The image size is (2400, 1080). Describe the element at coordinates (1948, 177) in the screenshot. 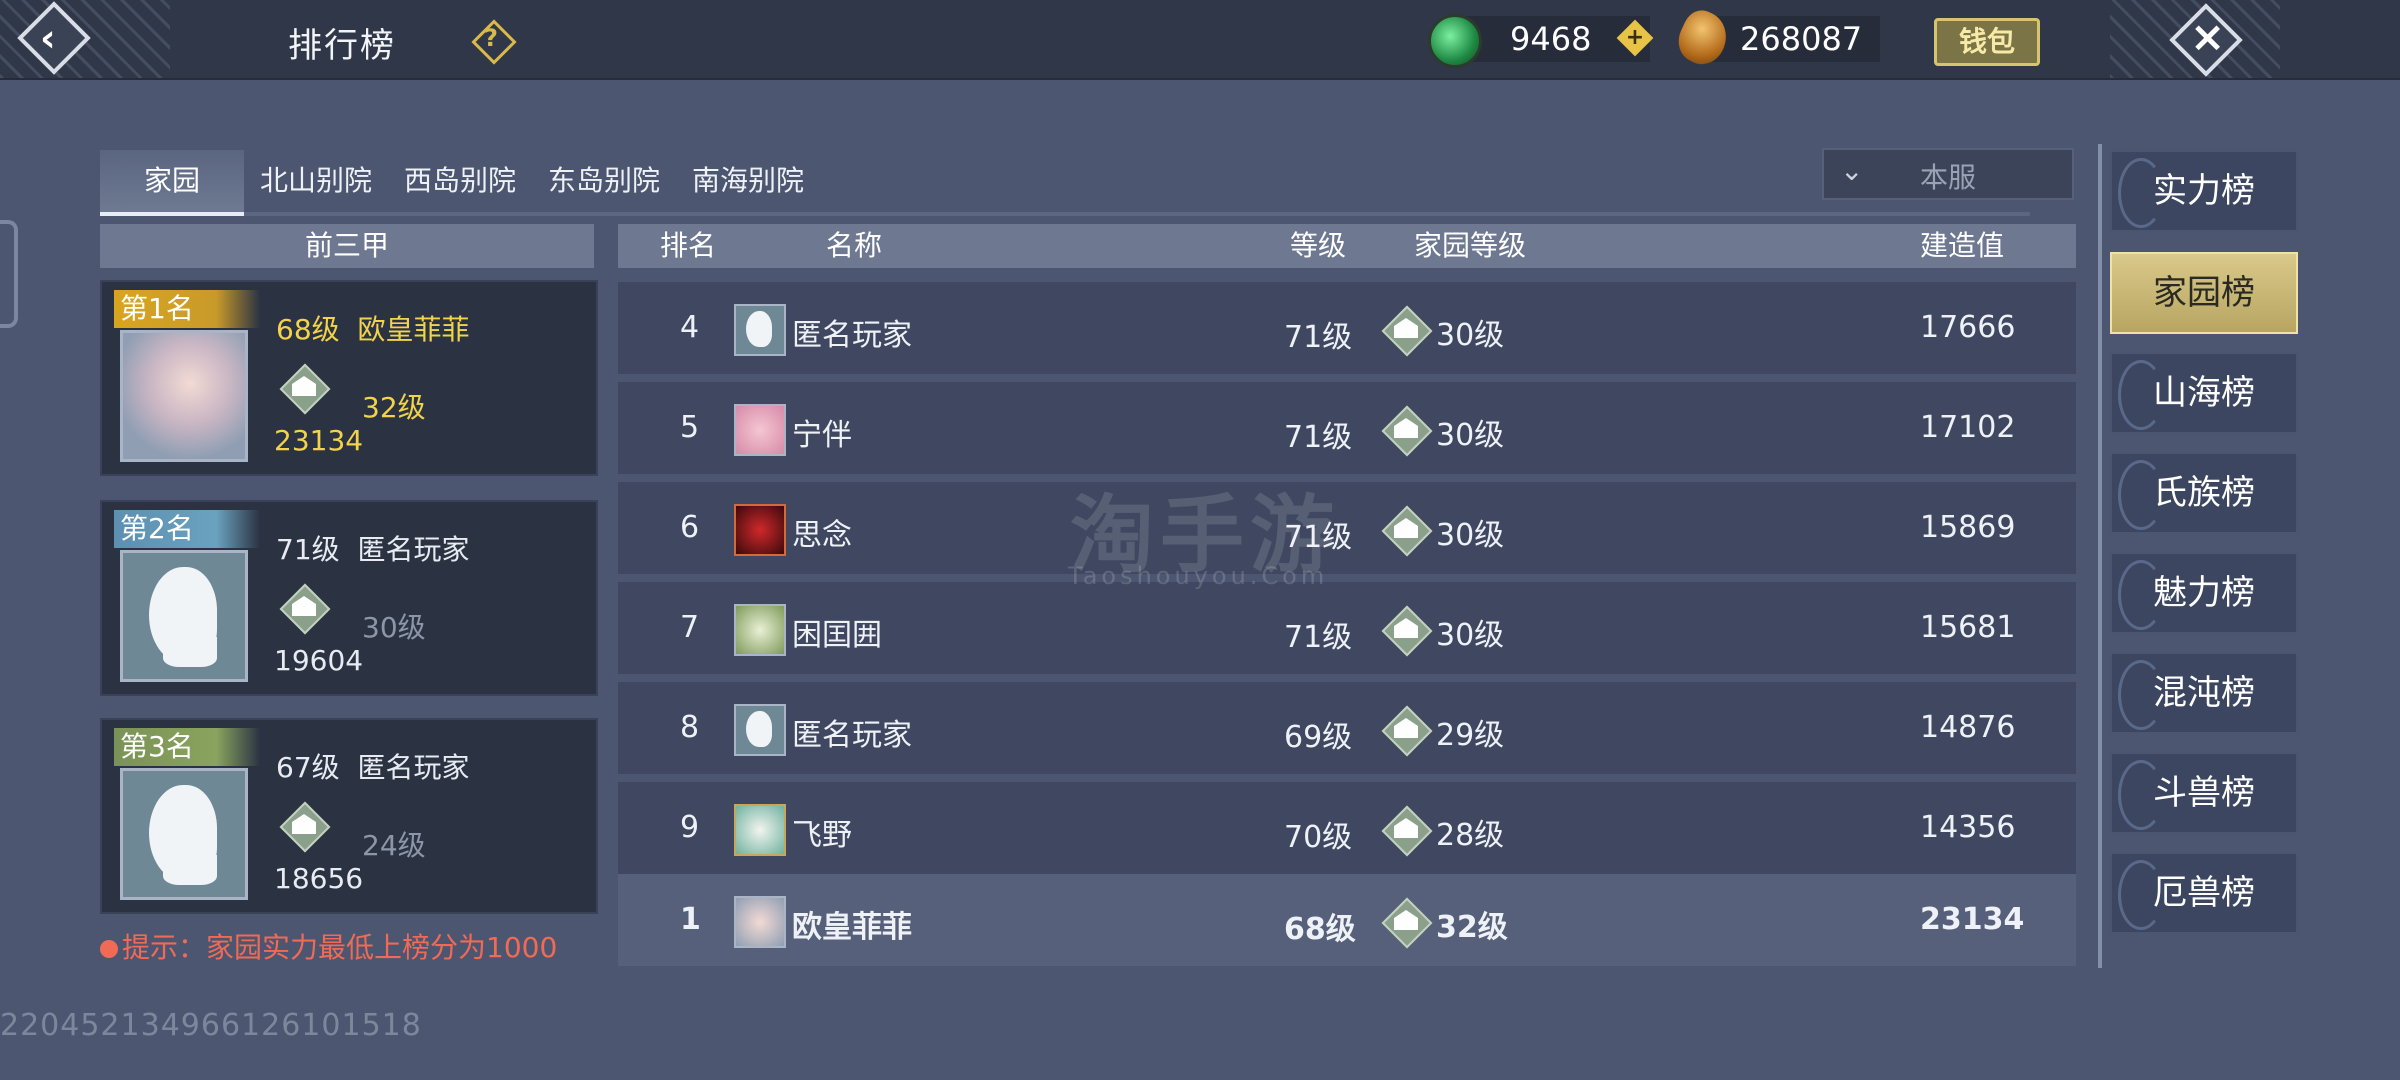

I see `server-dropdown-value: 本服` at that location.